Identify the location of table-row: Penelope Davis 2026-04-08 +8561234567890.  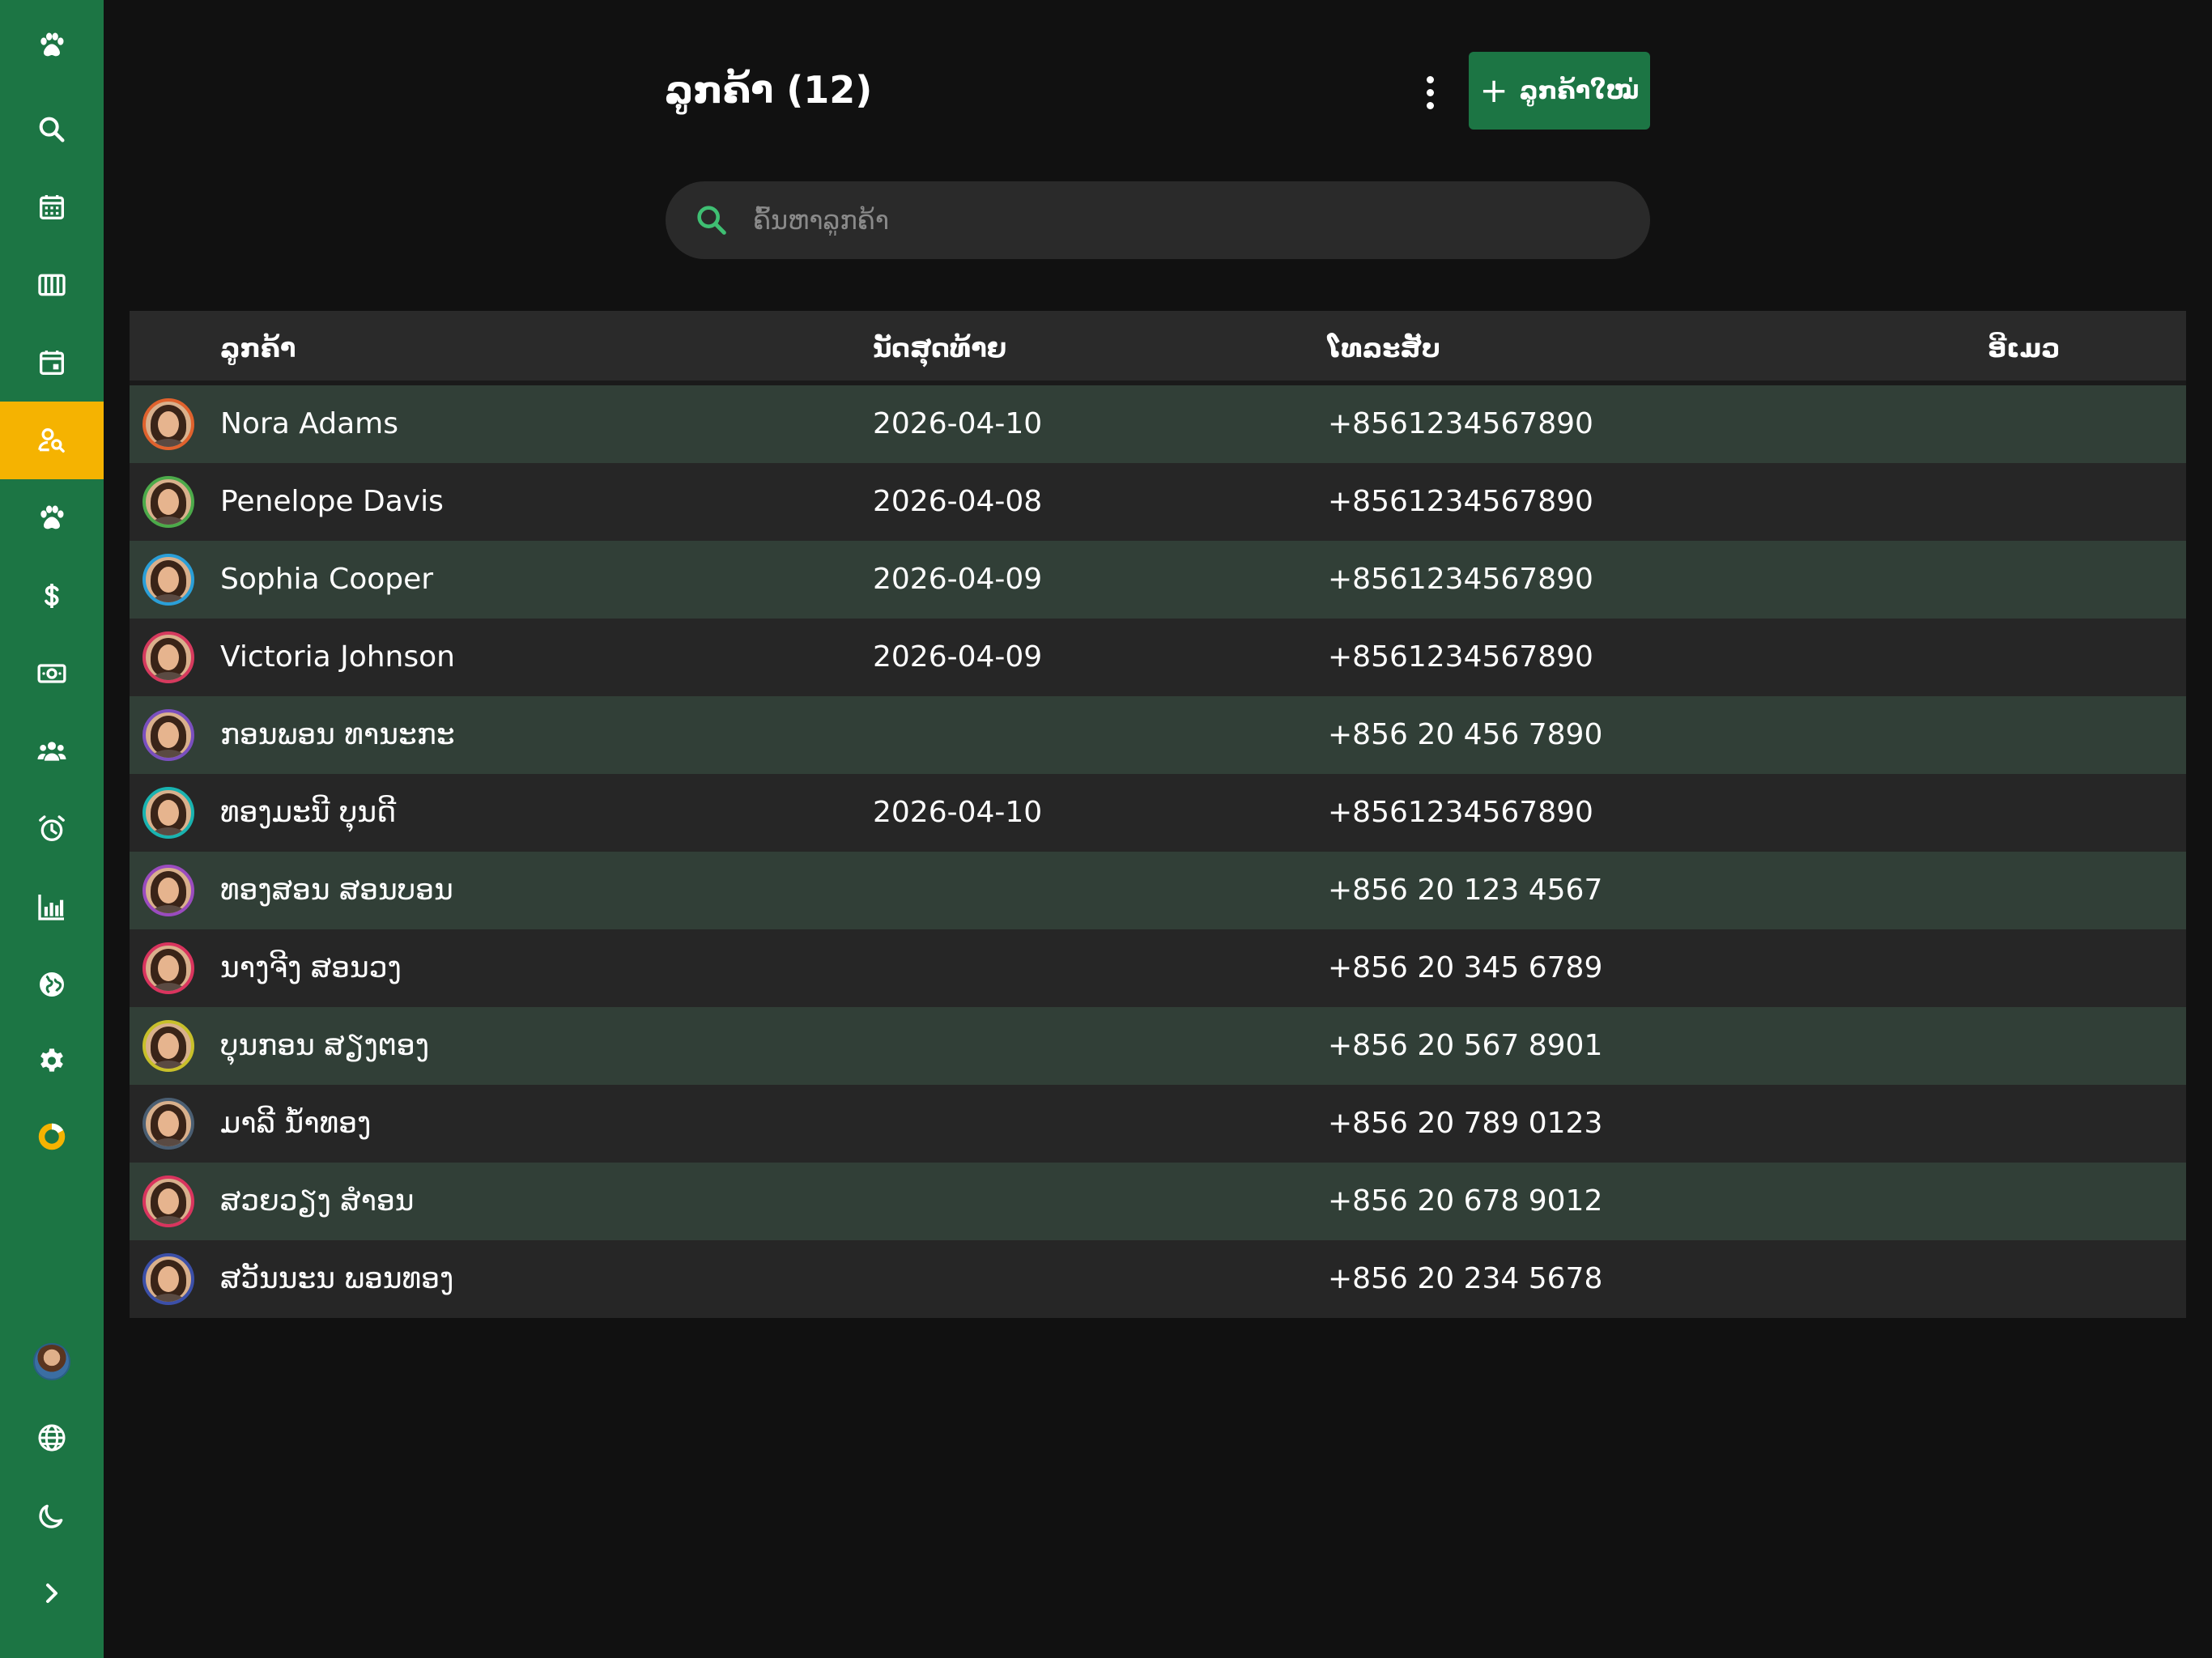
(1158, 502).